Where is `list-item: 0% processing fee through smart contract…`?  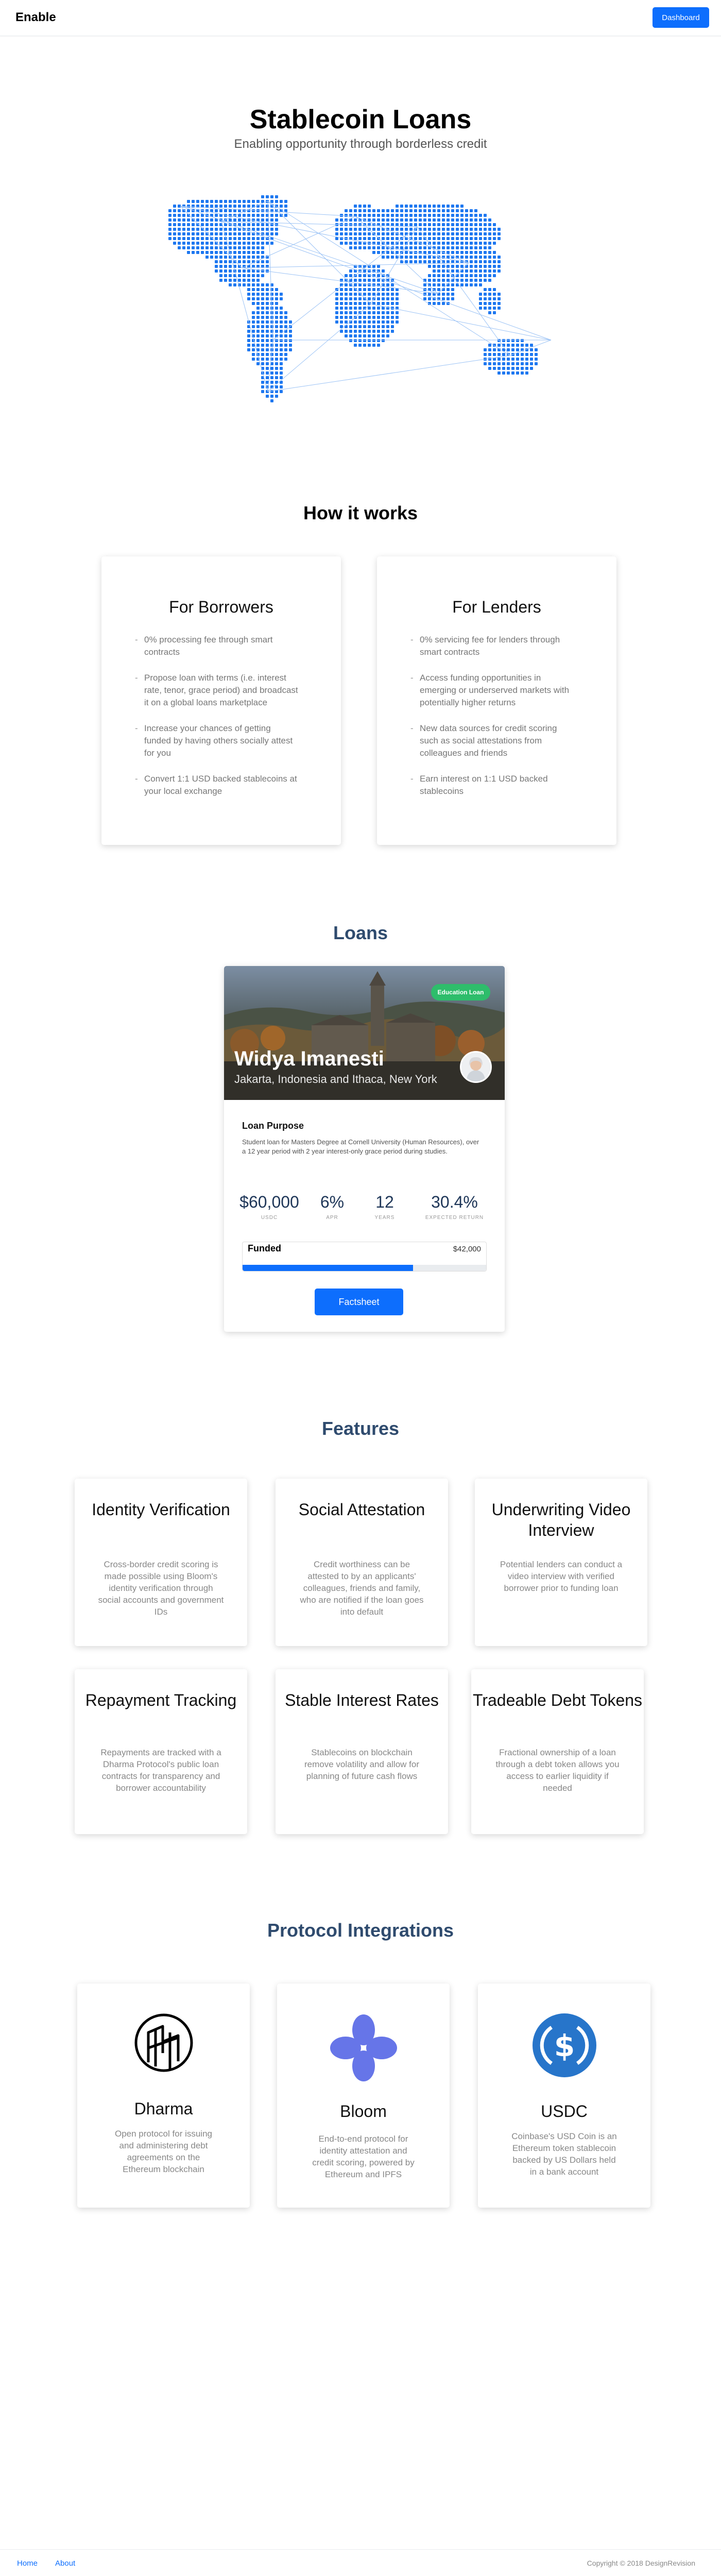 list-item: 0% processing fee through smart contract… is located at coordinates (217, 646).